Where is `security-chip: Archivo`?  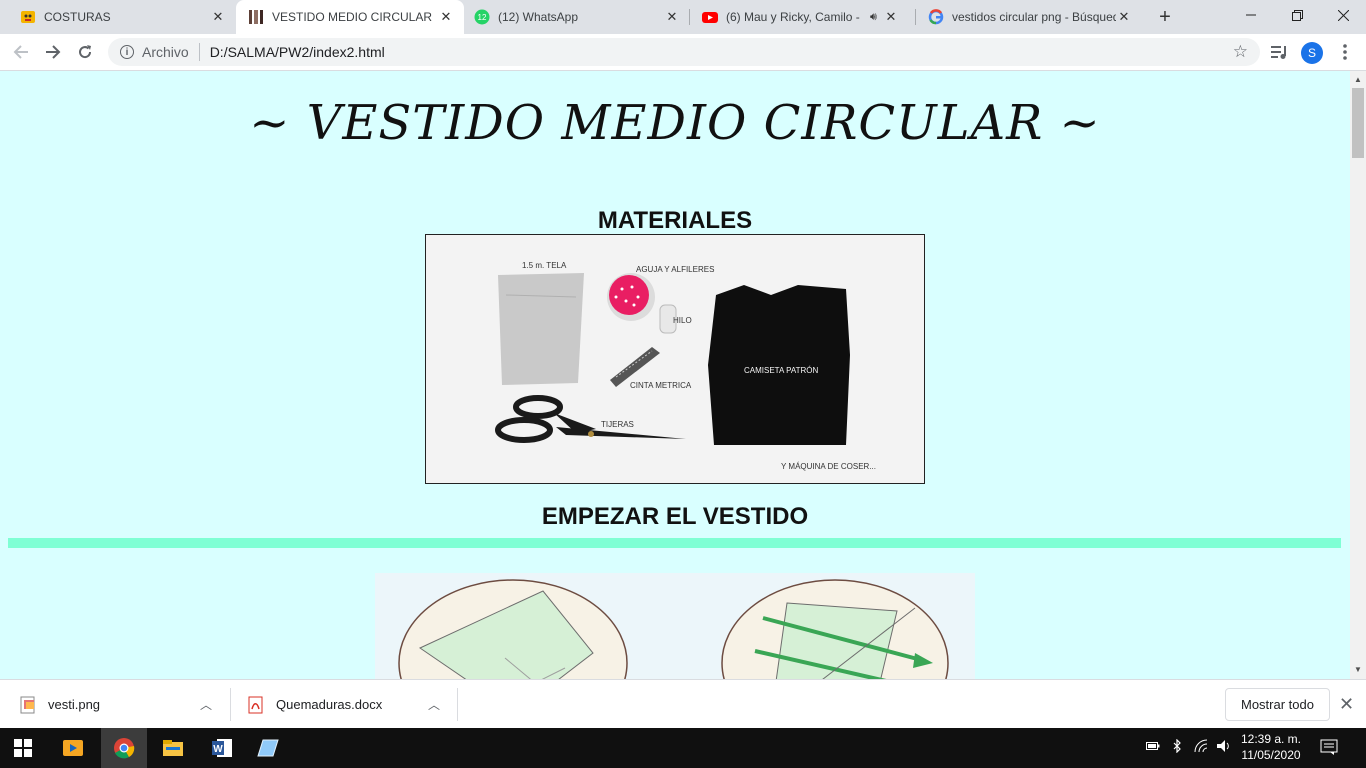
security-chip: Archivo is located at coordinates (165, 52).